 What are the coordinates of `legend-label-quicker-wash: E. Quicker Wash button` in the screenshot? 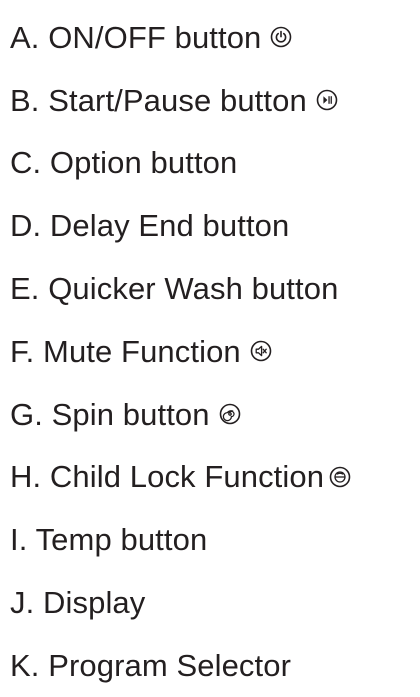 It's located at (174, 289).